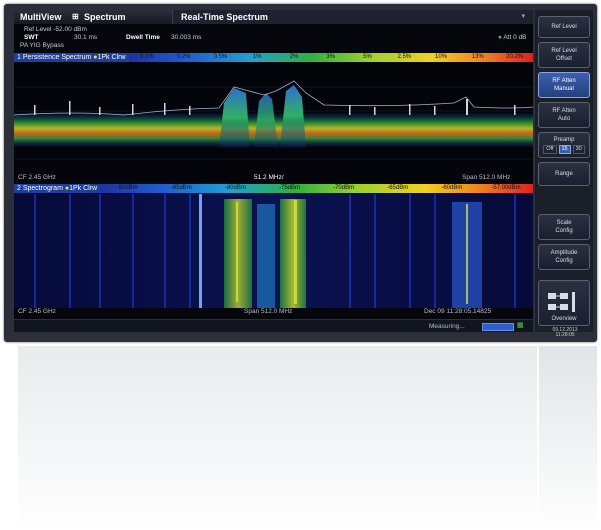  I want to click on dwell-time-label: Dwell Time, so click(143, 37).